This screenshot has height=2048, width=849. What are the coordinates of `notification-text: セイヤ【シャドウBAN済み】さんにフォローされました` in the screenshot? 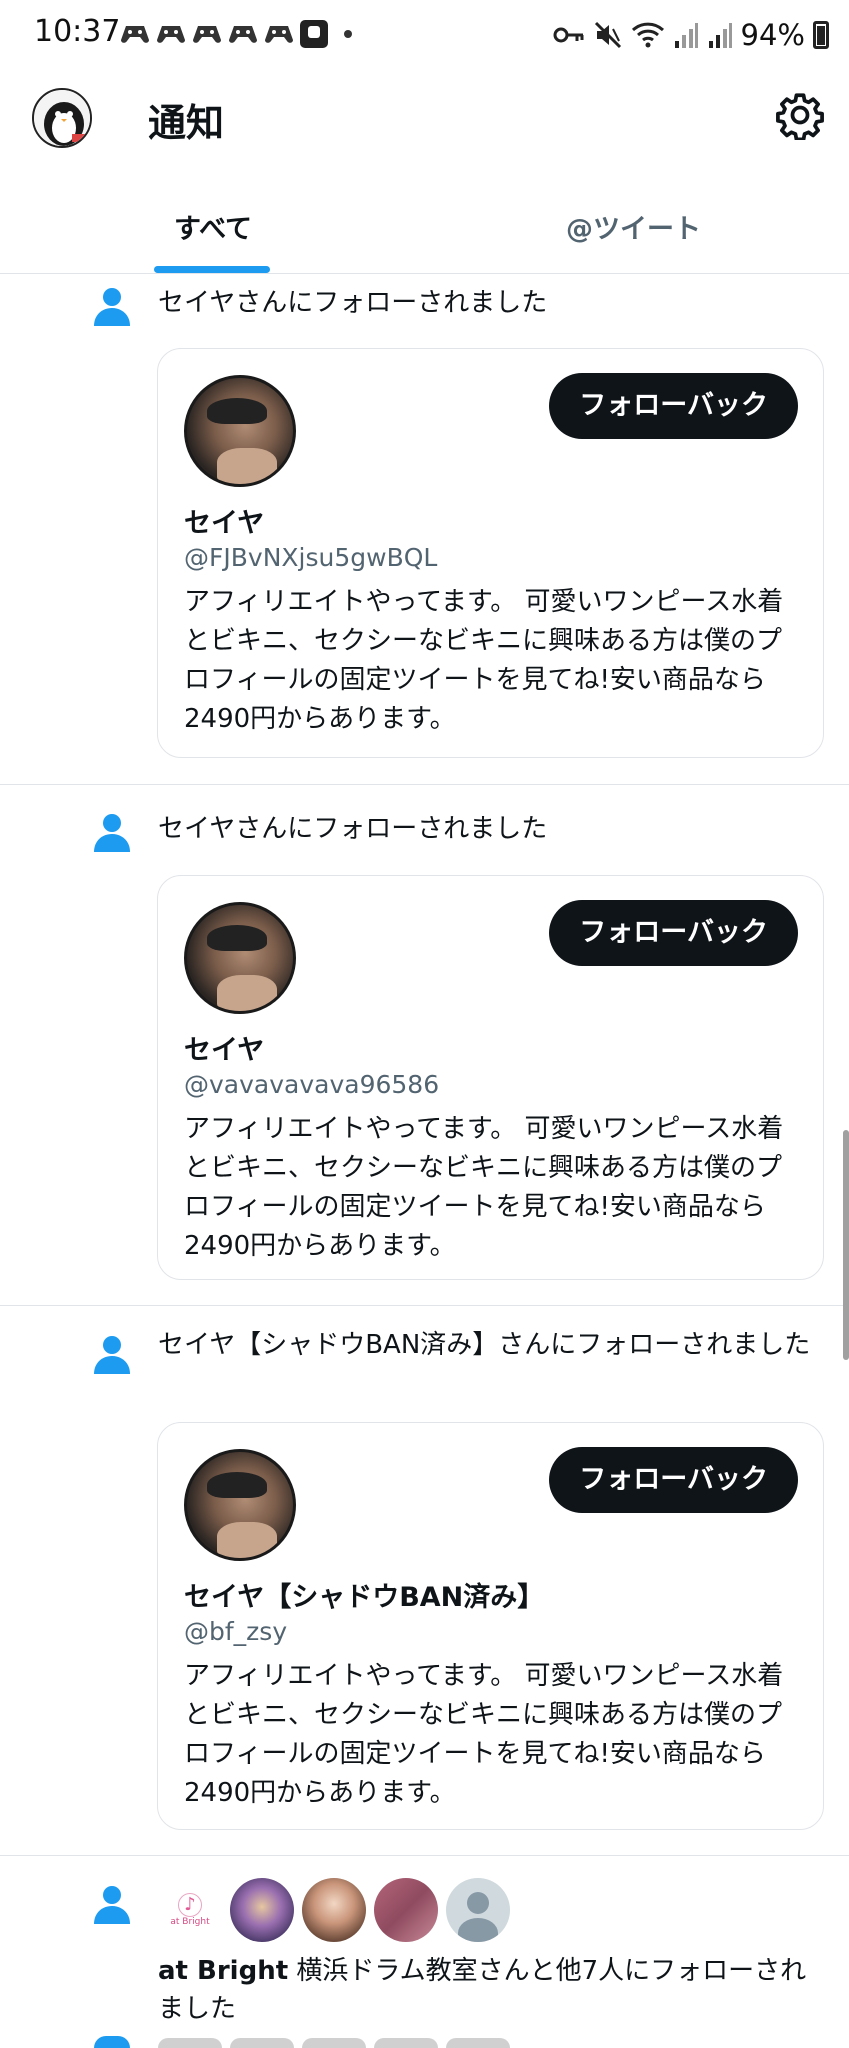 It's located at (484, 1345).